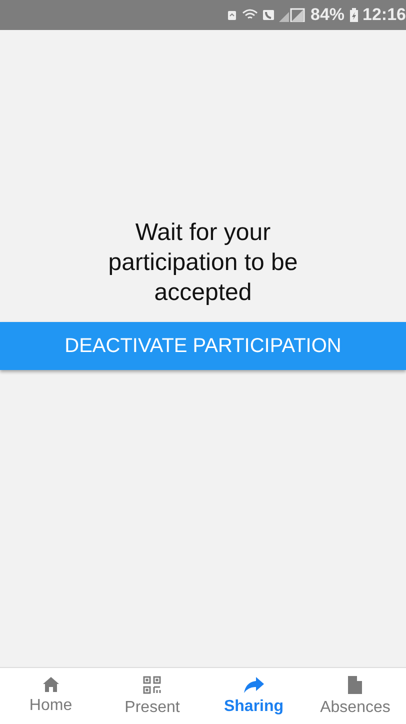 The width and height of the screenshot is (406, 724). I want to click on signal-icon, so click(292, 15).